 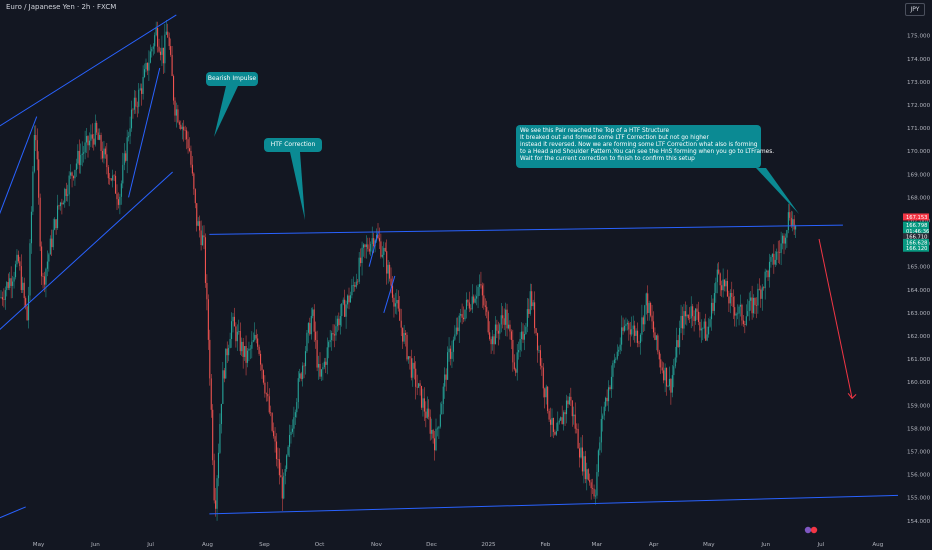 I want to click on rising-wedge-lower-line, so click(x=86, y=253).